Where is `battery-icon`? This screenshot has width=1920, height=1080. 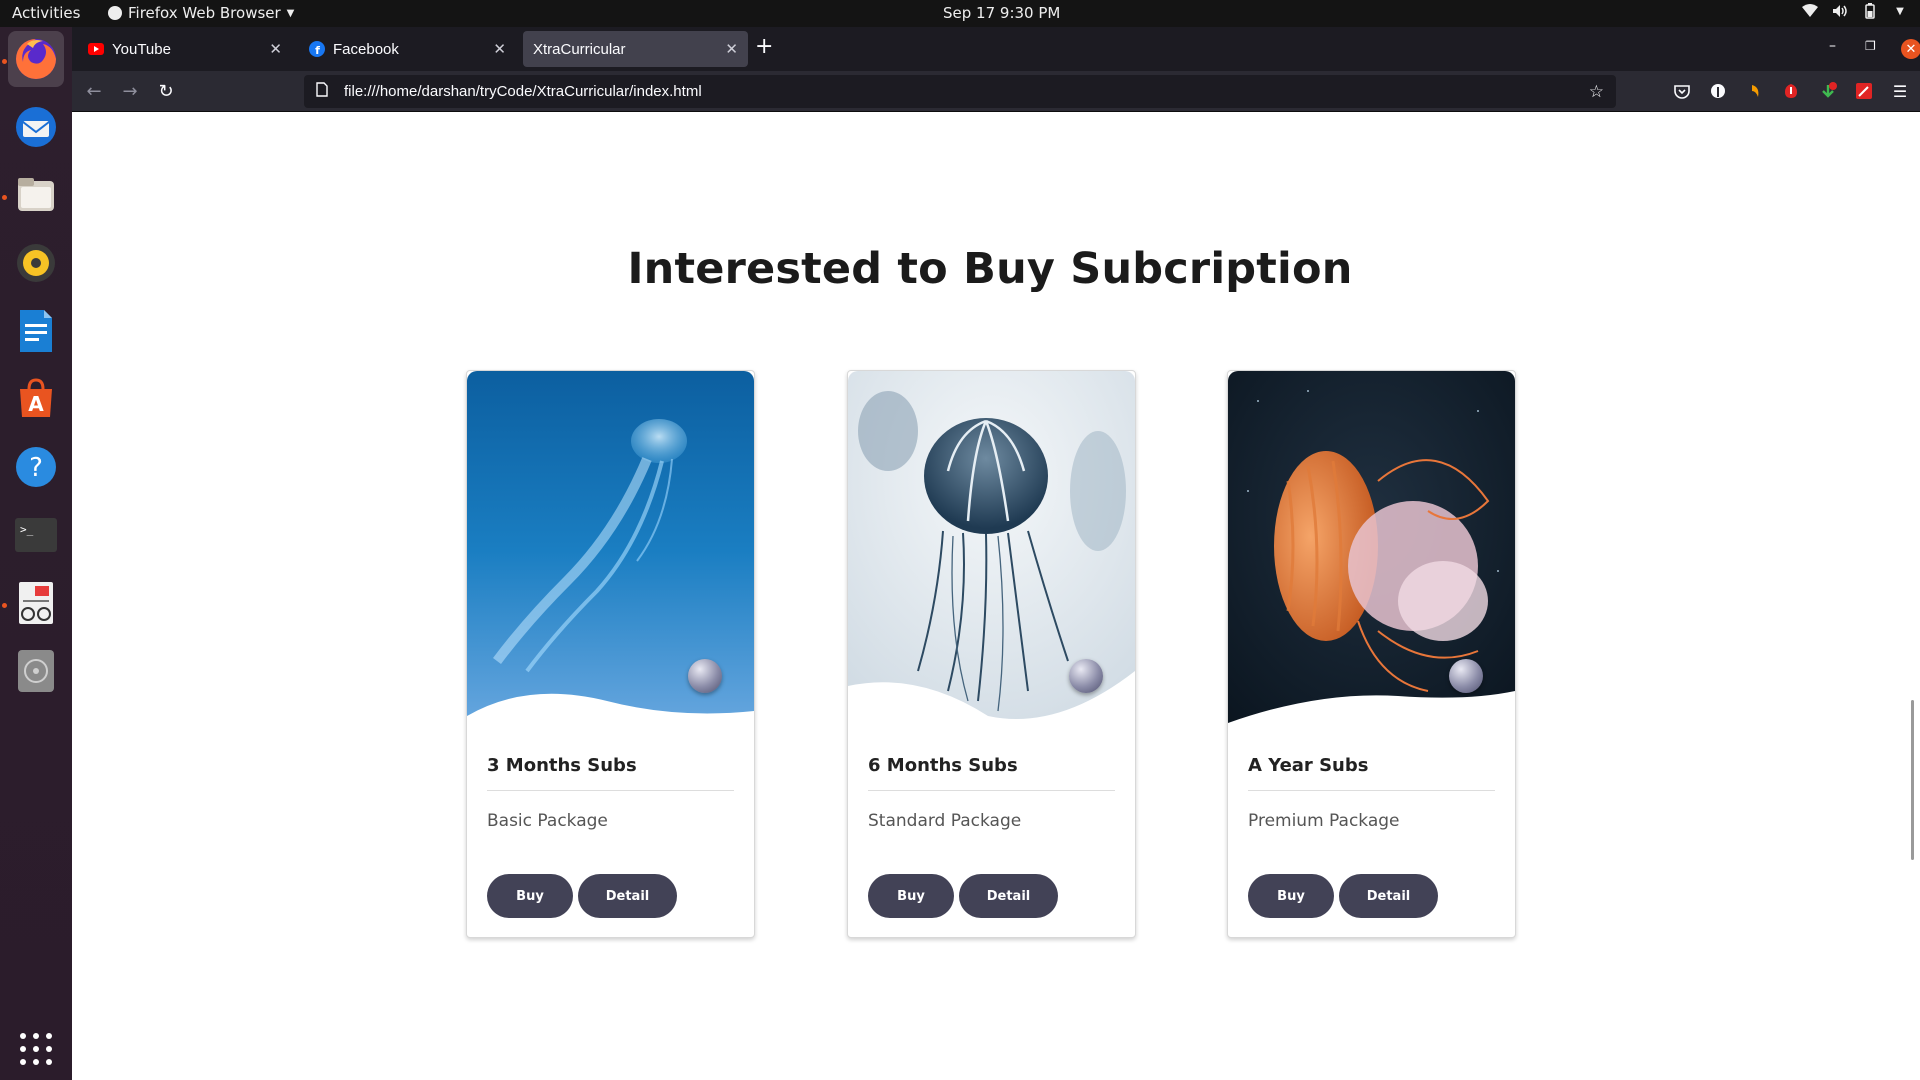 battery-icon is located at coordinates (1870, 11).